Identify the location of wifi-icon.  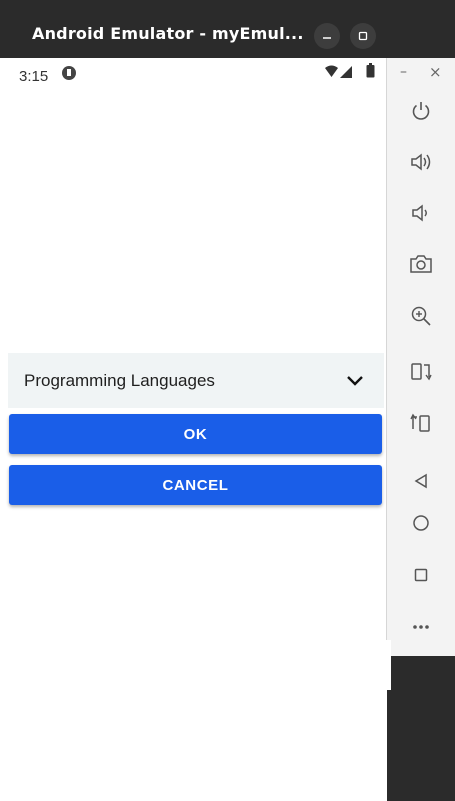
(331, 71).